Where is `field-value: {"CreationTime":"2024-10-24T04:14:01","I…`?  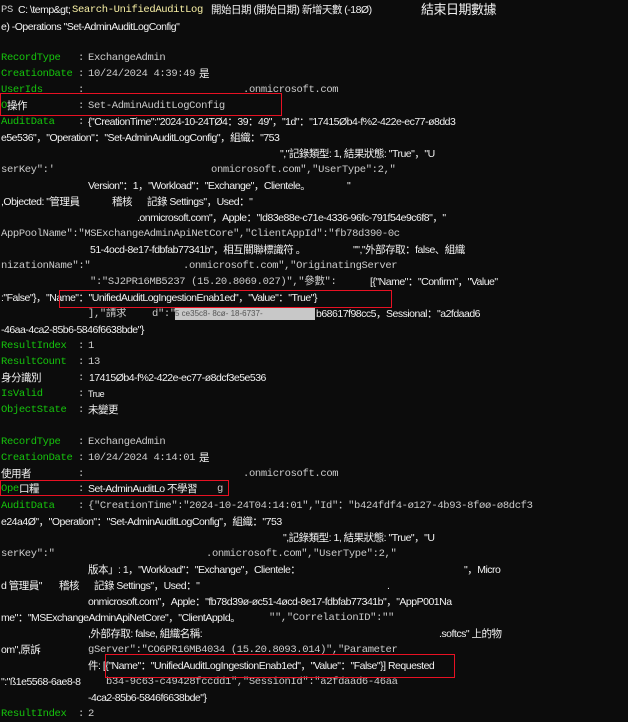 field-value: {"CreationTime":"2024-10-24T04:14:01","I… is located at coordinates (310, 506).